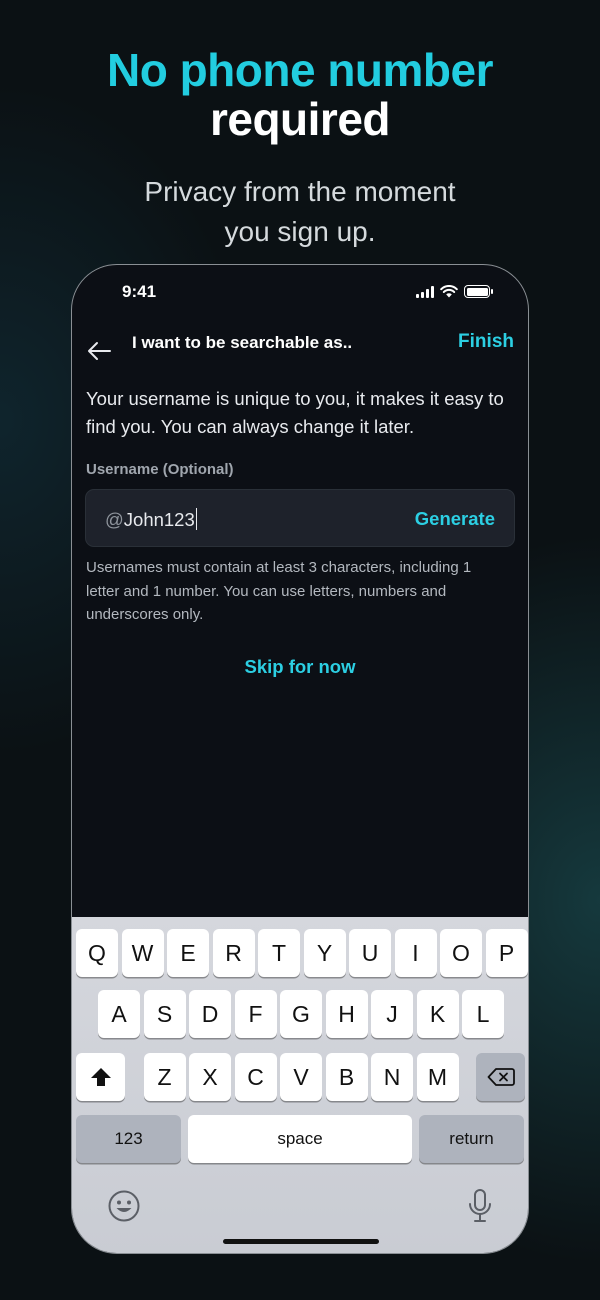  Describe the element at coordinates (142, 953) in the screenshot. I see `key-w: W` at that location.